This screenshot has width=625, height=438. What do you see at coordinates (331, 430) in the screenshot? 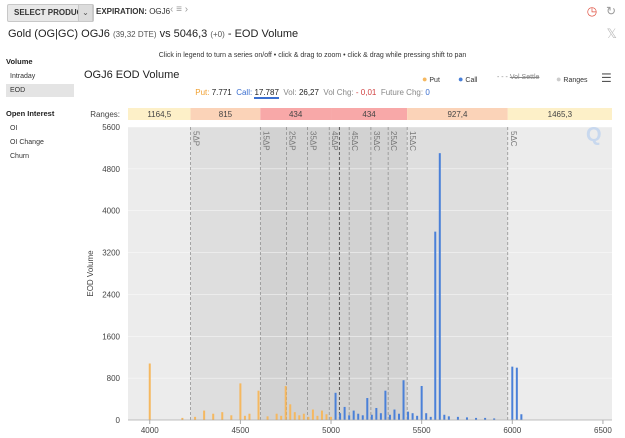
I see `x-tick-label: 5000` at bounding box center [331, 430].